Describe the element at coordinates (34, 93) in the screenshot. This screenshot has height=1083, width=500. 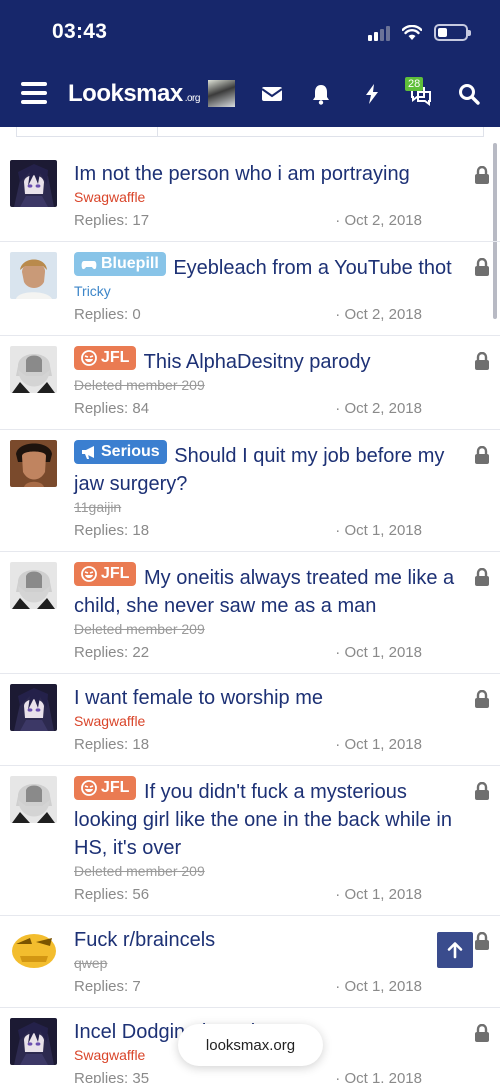
I see `menu-icon` at that location.